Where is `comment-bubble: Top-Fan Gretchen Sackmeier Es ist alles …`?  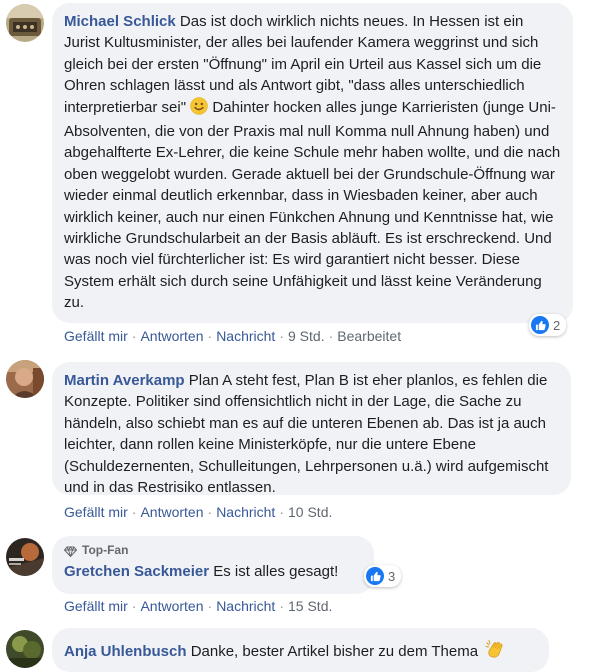
comment-bubble: Top-Fan Gretchen Sackmeier Es ist alles … is located at coordinates (213, 565).